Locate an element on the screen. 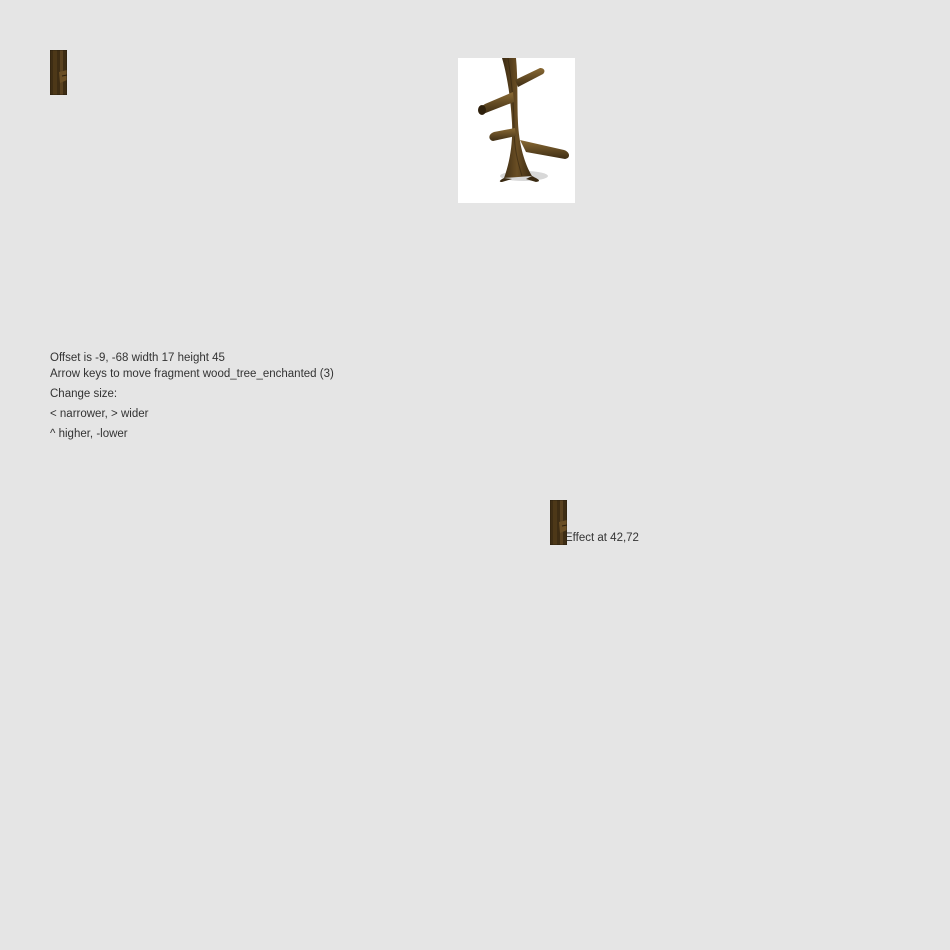  sprite-preview is located at coordinates (516, 130).